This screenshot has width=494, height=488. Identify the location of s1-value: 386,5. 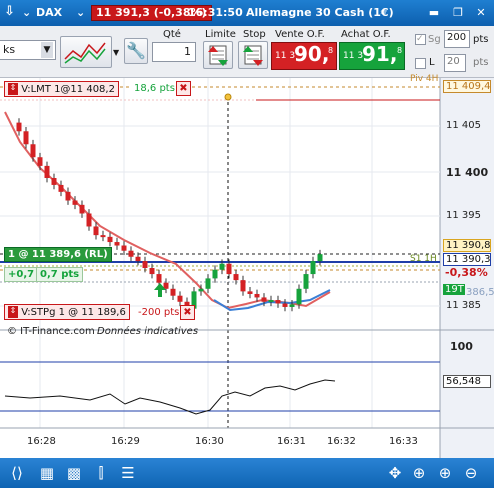
(480, 292).